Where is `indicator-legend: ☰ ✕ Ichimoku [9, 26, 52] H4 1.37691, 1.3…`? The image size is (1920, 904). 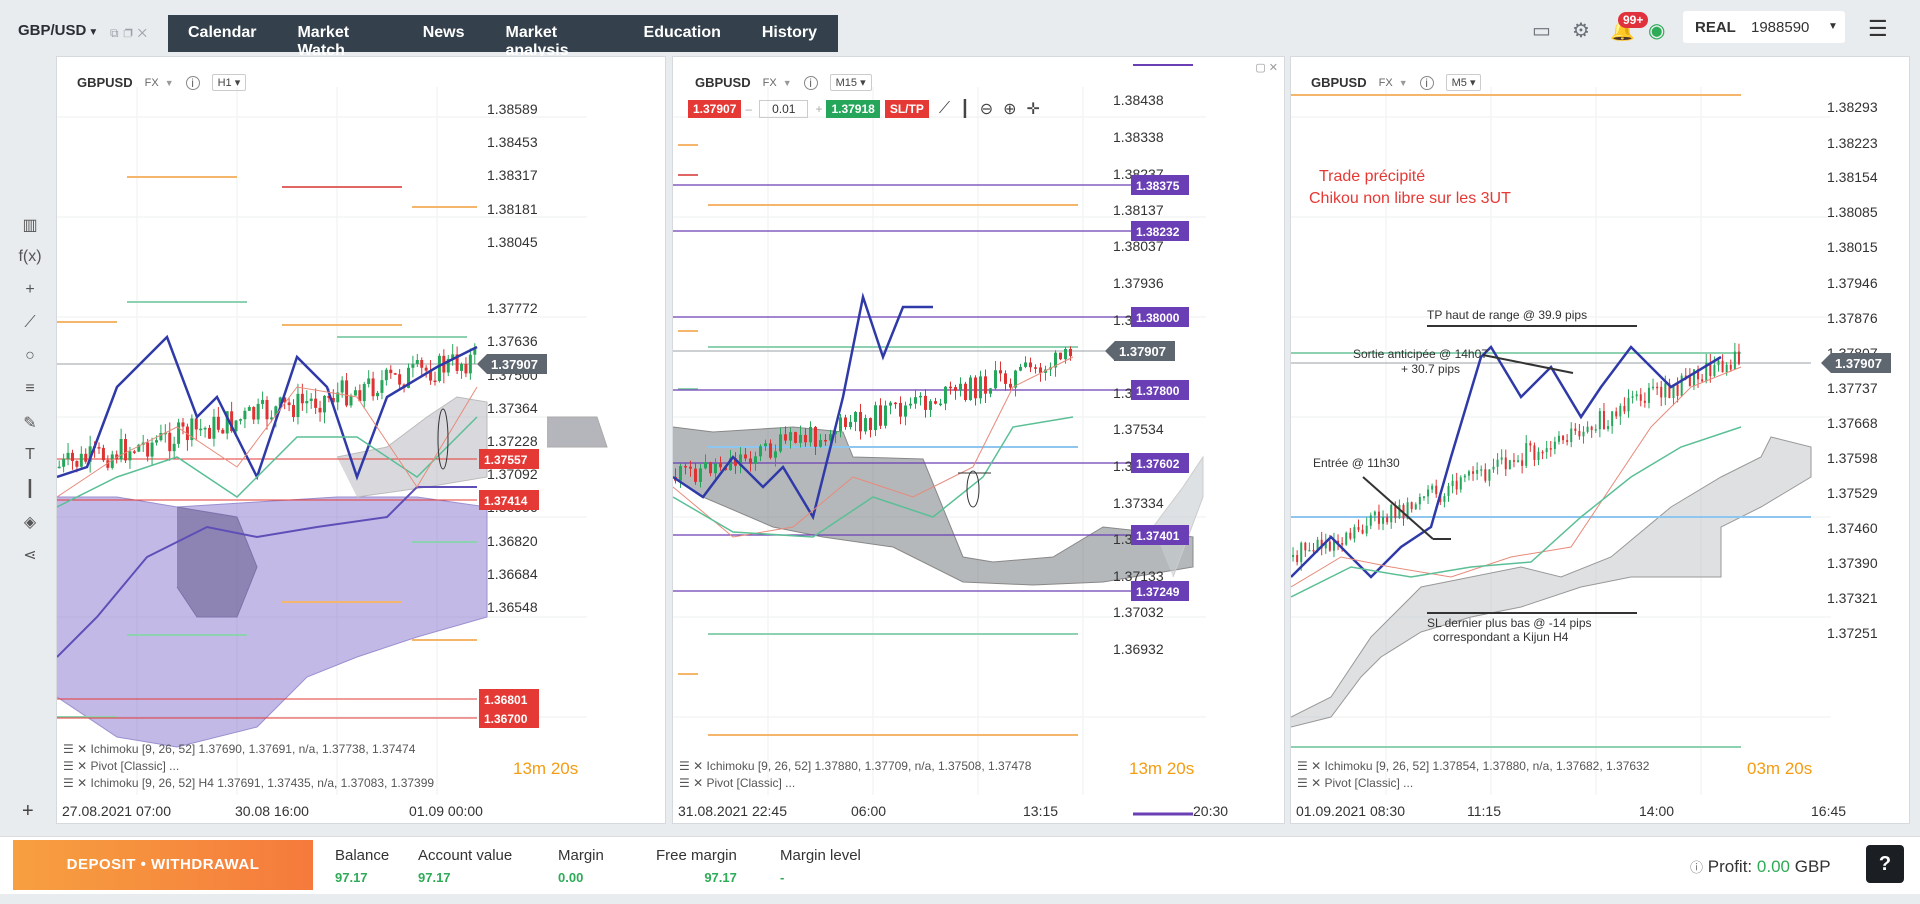
indicator-legend: ☰ ✕ Ichimoku [9, 26, 52] H4 1.37691, 1.3… is located at coordinates (248, 783).